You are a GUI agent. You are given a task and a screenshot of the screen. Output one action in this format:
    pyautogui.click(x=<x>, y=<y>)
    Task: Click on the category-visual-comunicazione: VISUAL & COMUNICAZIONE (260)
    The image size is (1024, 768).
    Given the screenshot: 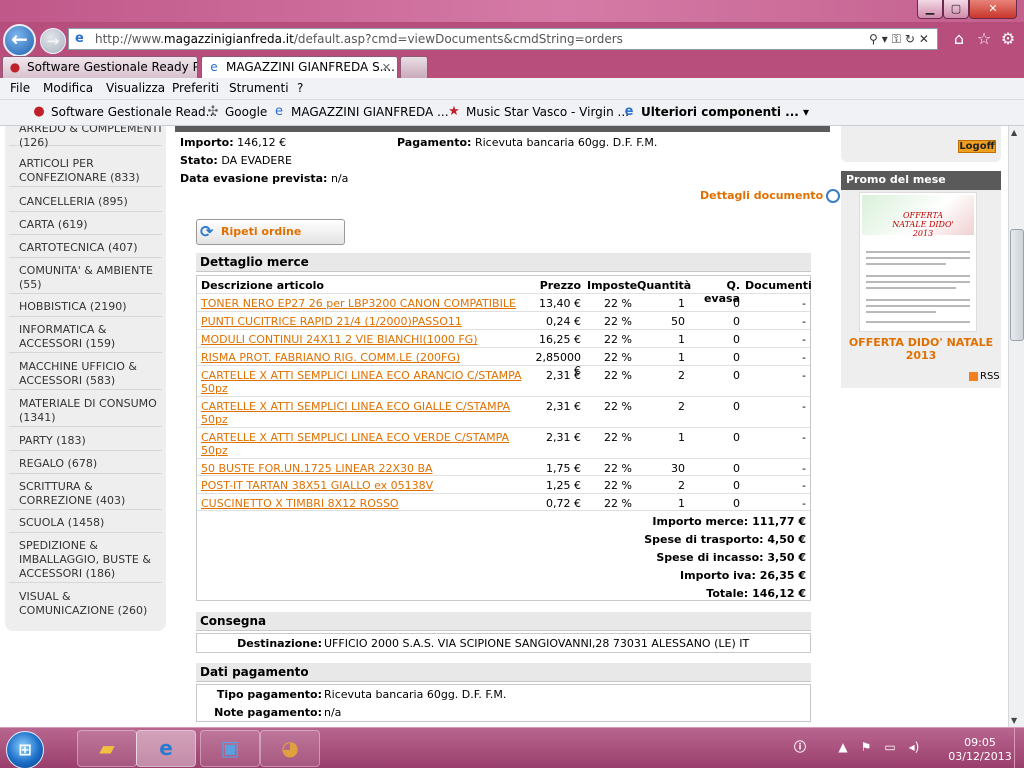 What is the action you would take?
    pyautogui.click(x=85, y=603)
    